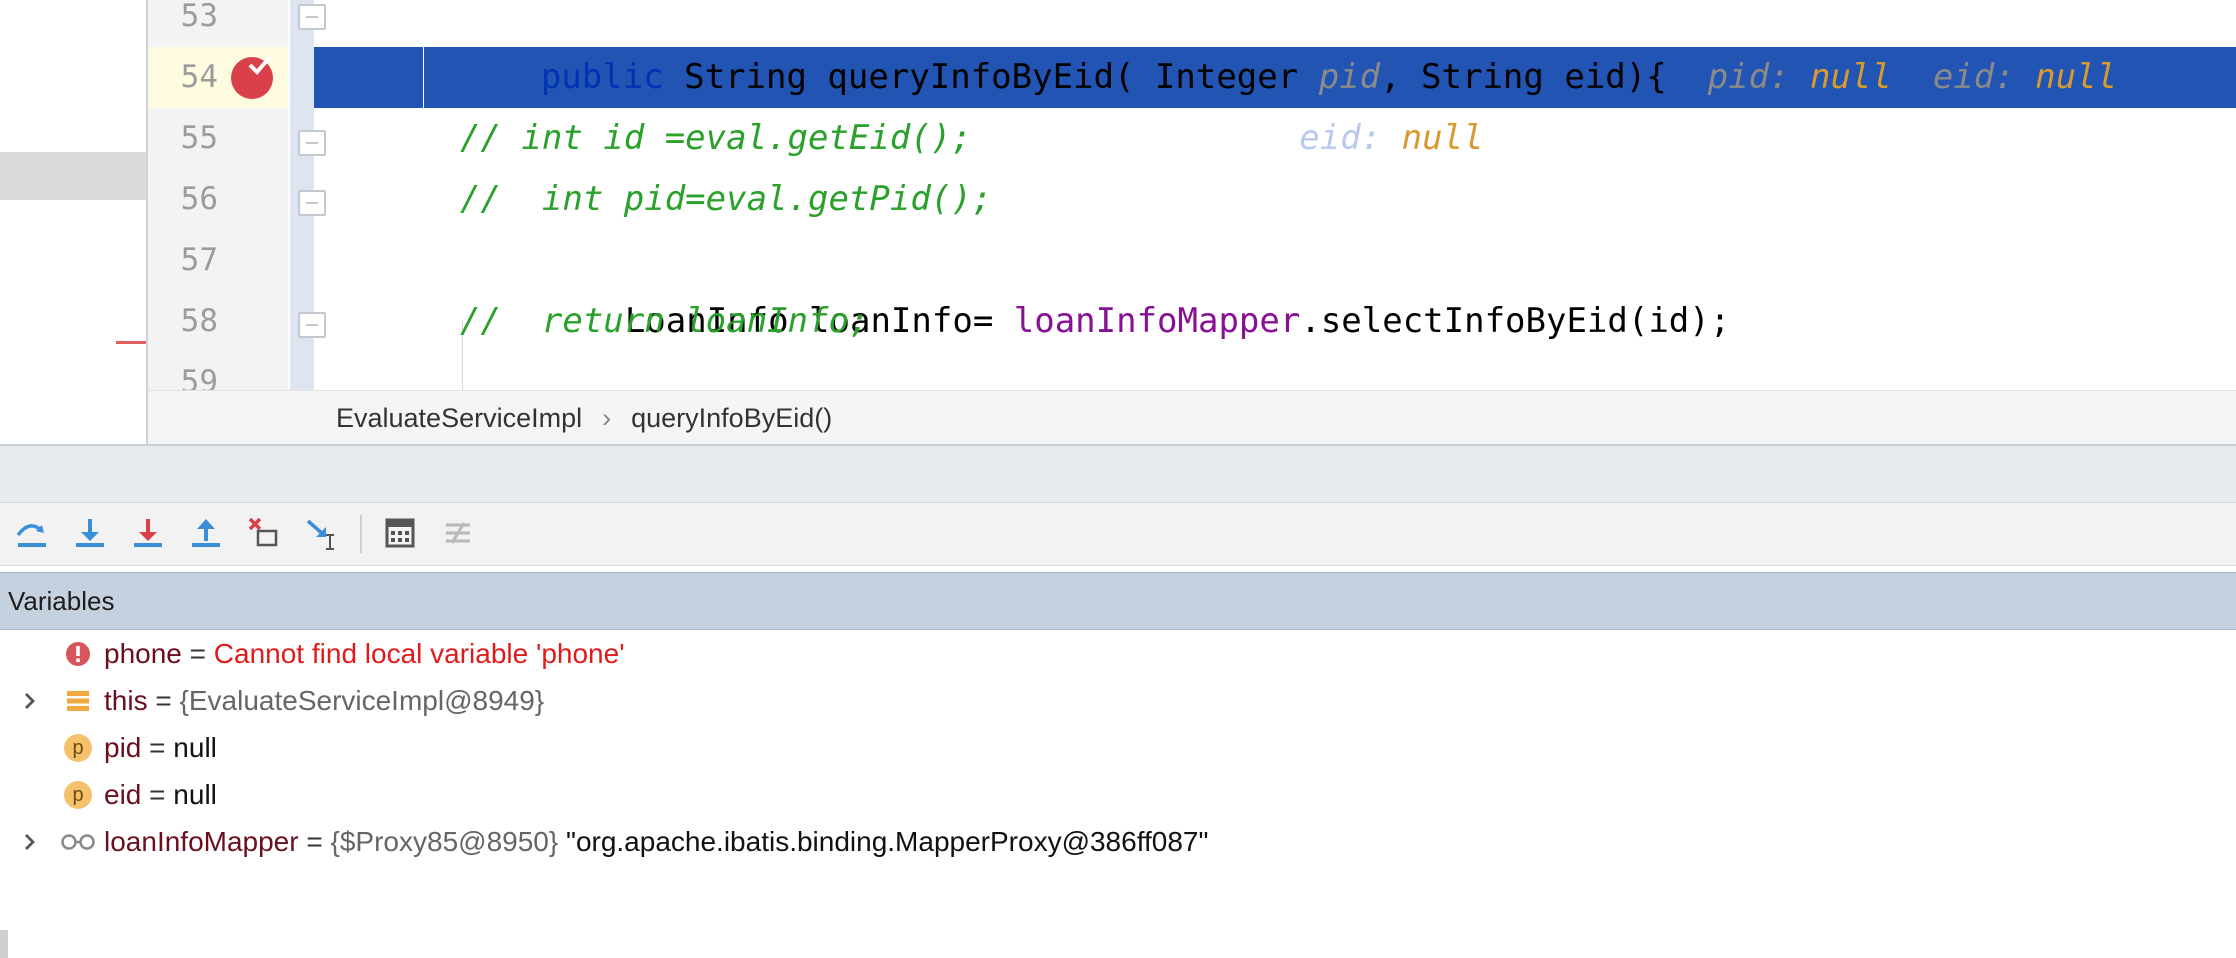 Image resolution: width=2236 pixels, height=958 pixels. I want to click on breadcrumb: EvaluateServiceImpl › queryInfoByEid(), so click(1192, 417).